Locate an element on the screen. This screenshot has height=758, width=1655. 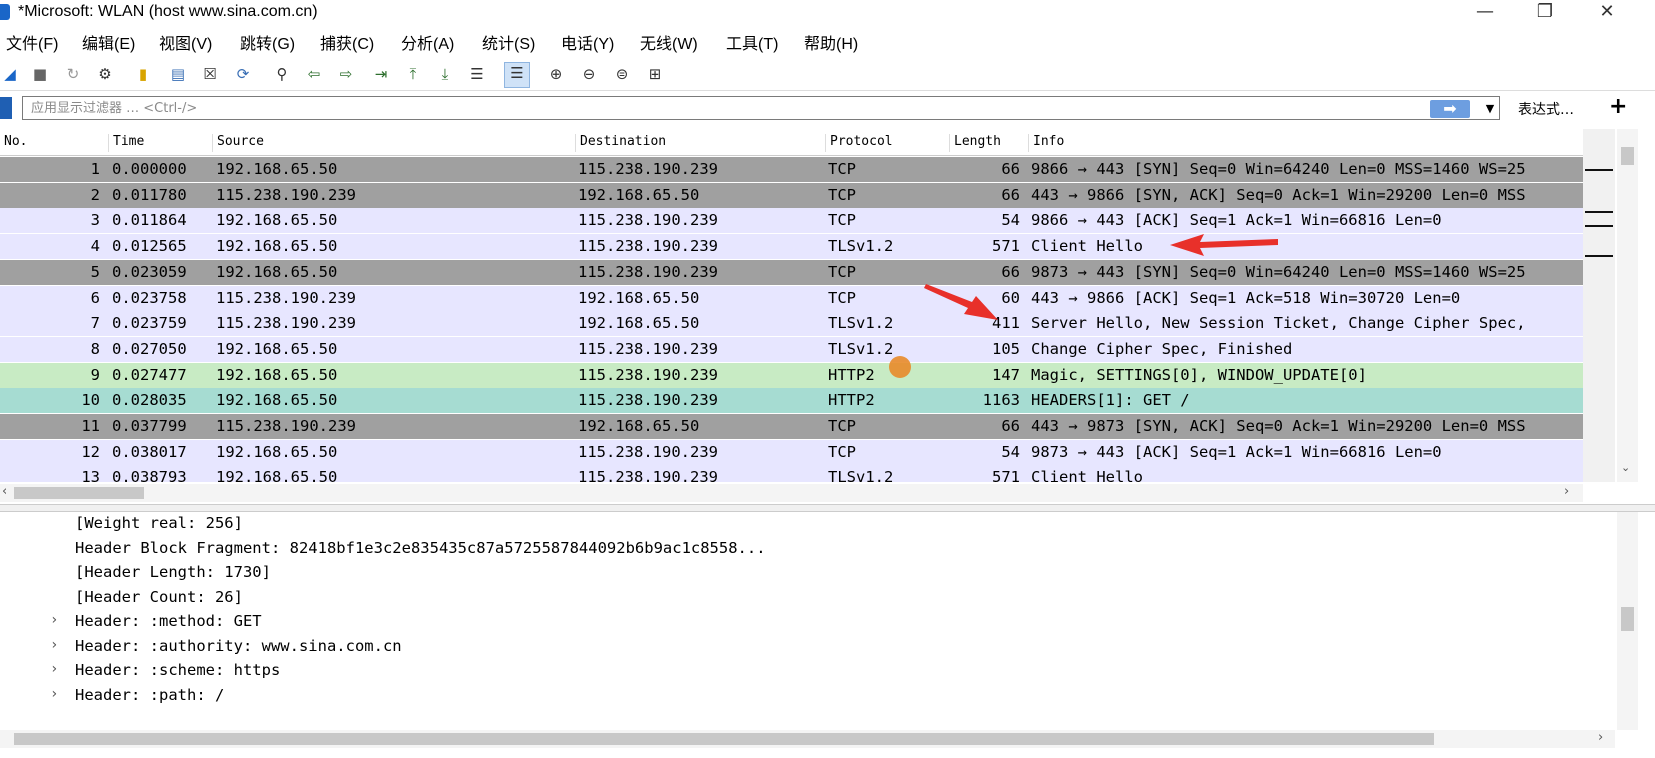
packet-cell-src: 192.168.65.50 is located at coordinates (277, 348).